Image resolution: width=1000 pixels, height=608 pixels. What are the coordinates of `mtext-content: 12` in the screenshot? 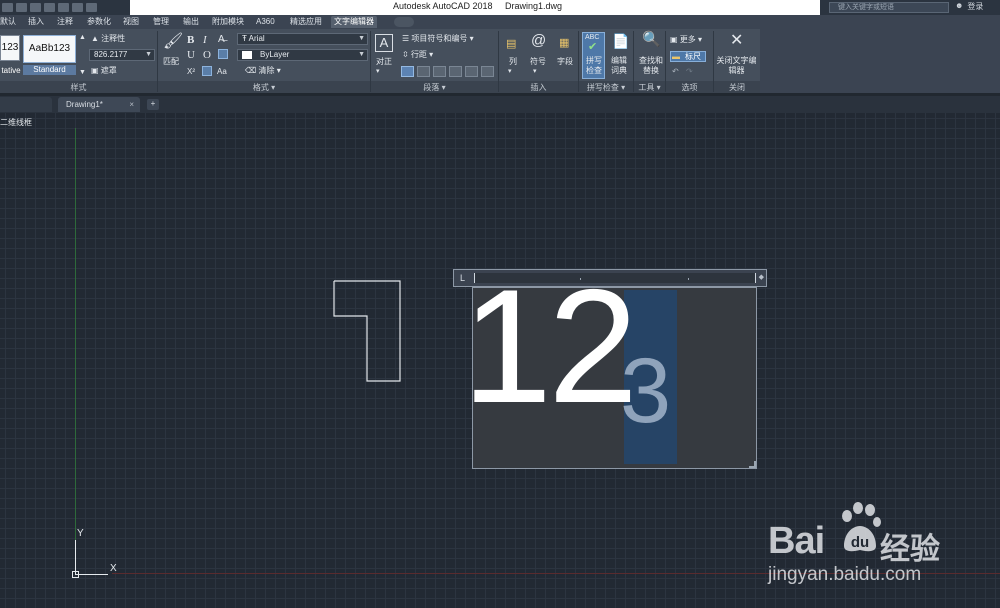 It's located at (550, 347).